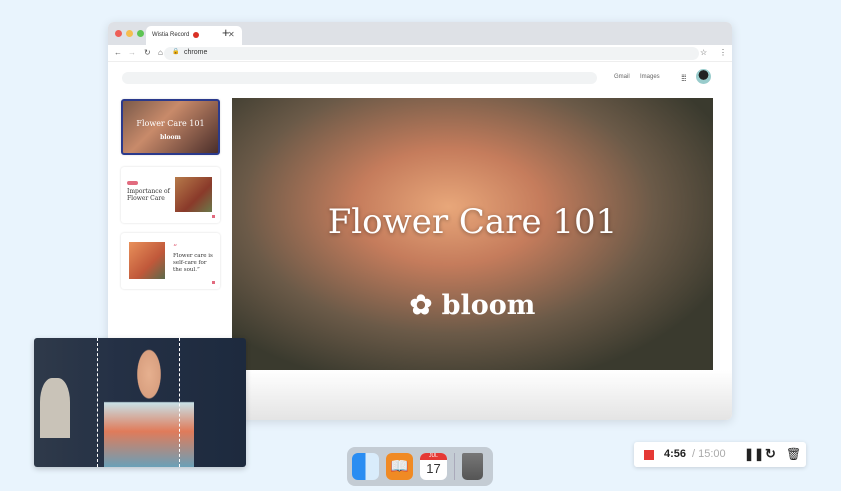  Describe the element at coordinates (148, 195) in the screenshot. I see `thumb-heading: Importance of Flower Care` at that location.